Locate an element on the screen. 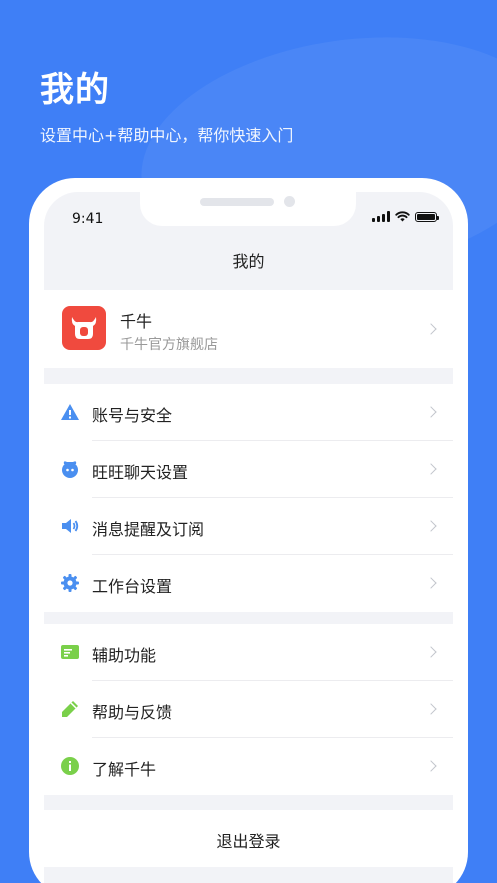 The image size is (497, 883). profile-name: 千牛 is located at coordinates (136, 321).